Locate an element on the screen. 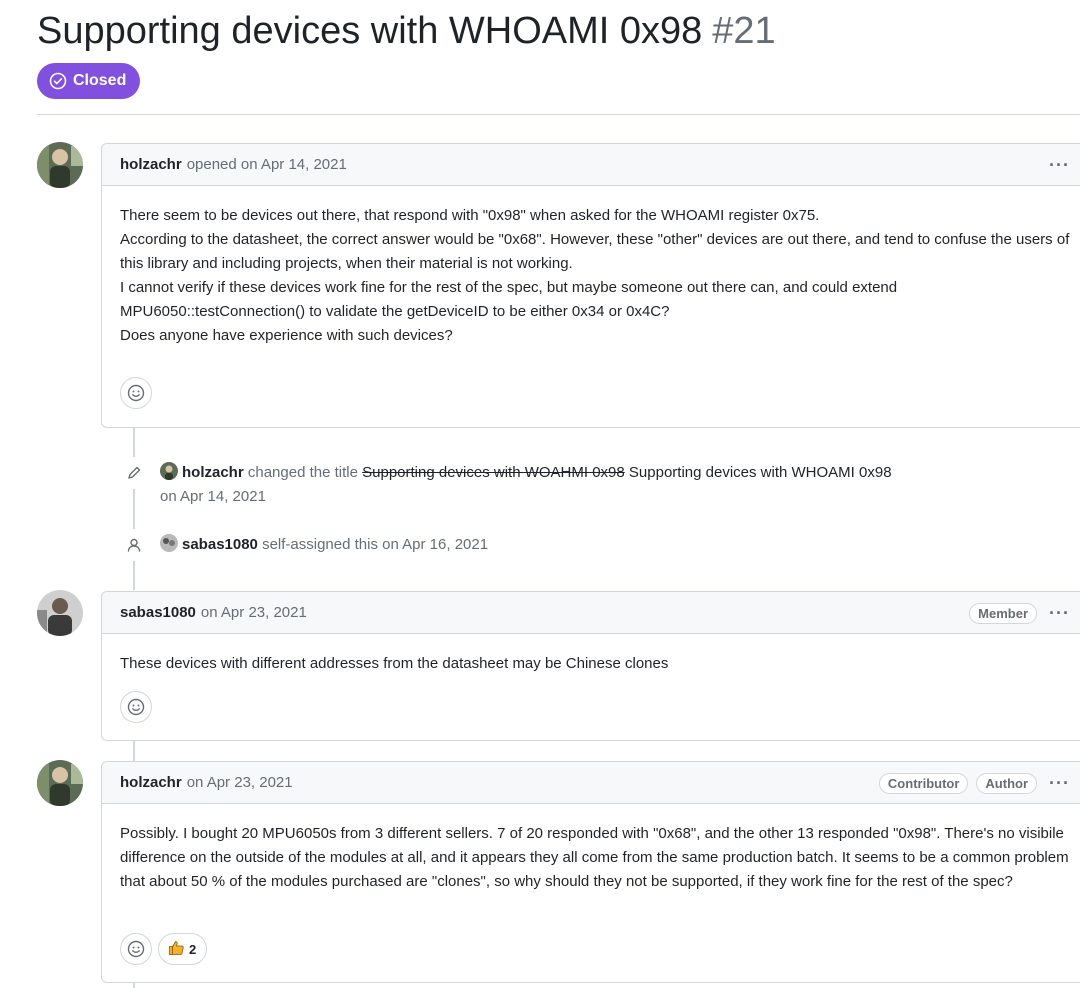 This screenshot has width=1080, height=988. reactions-bar: 2 is located at coordinates (164, 949).